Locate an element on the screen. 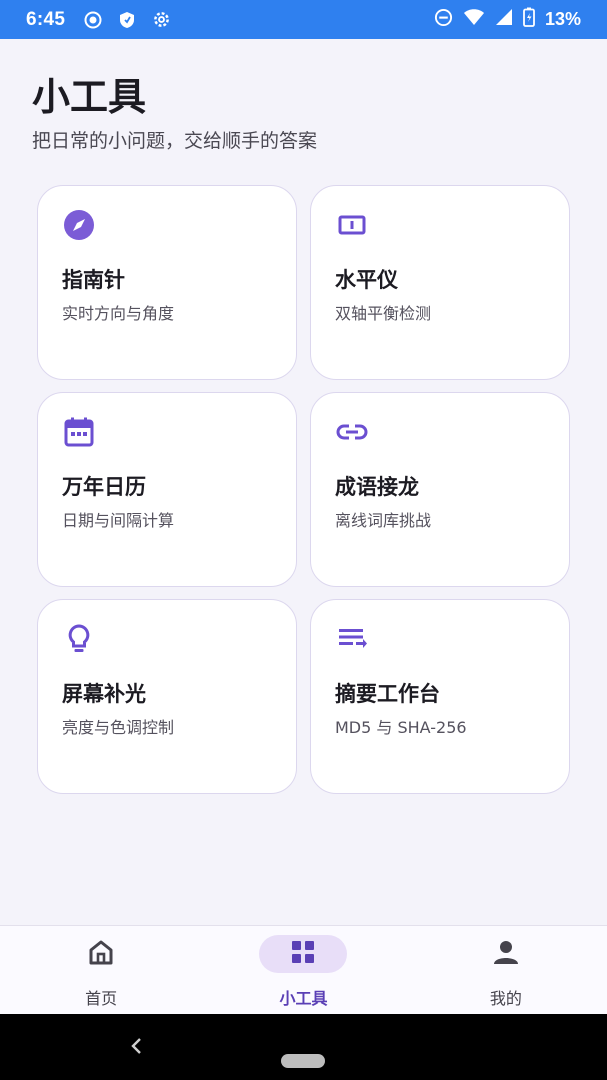 The image size is (607, 1080). nav-item-tools: 小工具 is located at coordinates (303, 970).